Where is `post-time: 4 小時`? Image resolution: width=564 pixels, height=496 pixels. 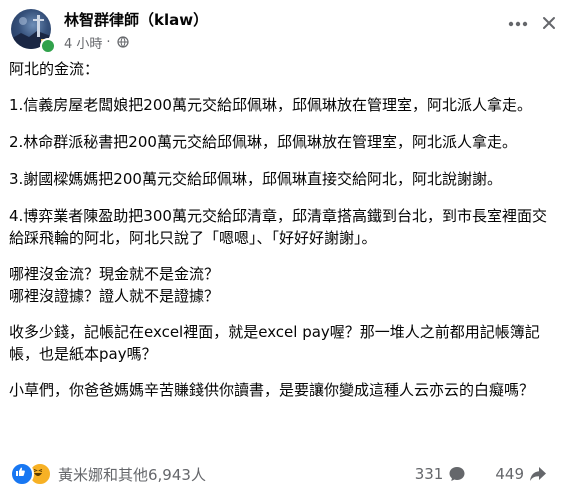 post-time: 4 小時 is located at coordinates (83, 42).